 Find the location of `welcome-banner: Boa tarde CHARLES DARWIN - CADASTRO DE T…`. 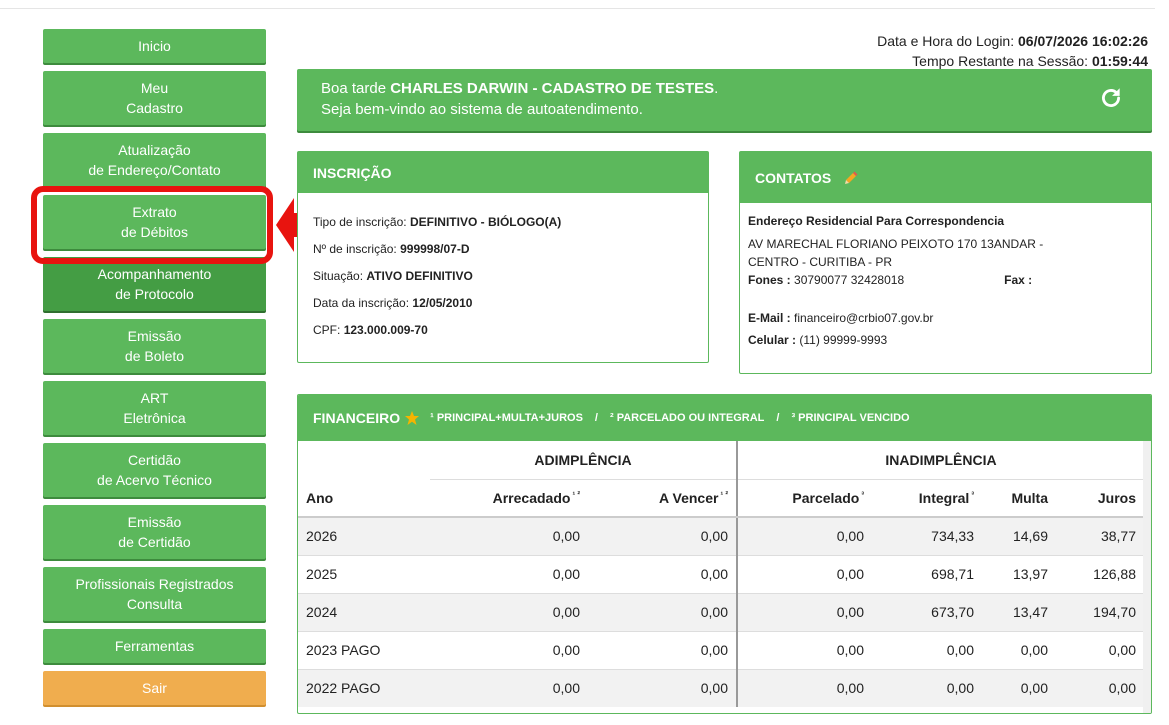

welcome-banner: Boa tarde CHARLES DARWIN - CADASTRO DE T… is located at coordinates (724, 100).